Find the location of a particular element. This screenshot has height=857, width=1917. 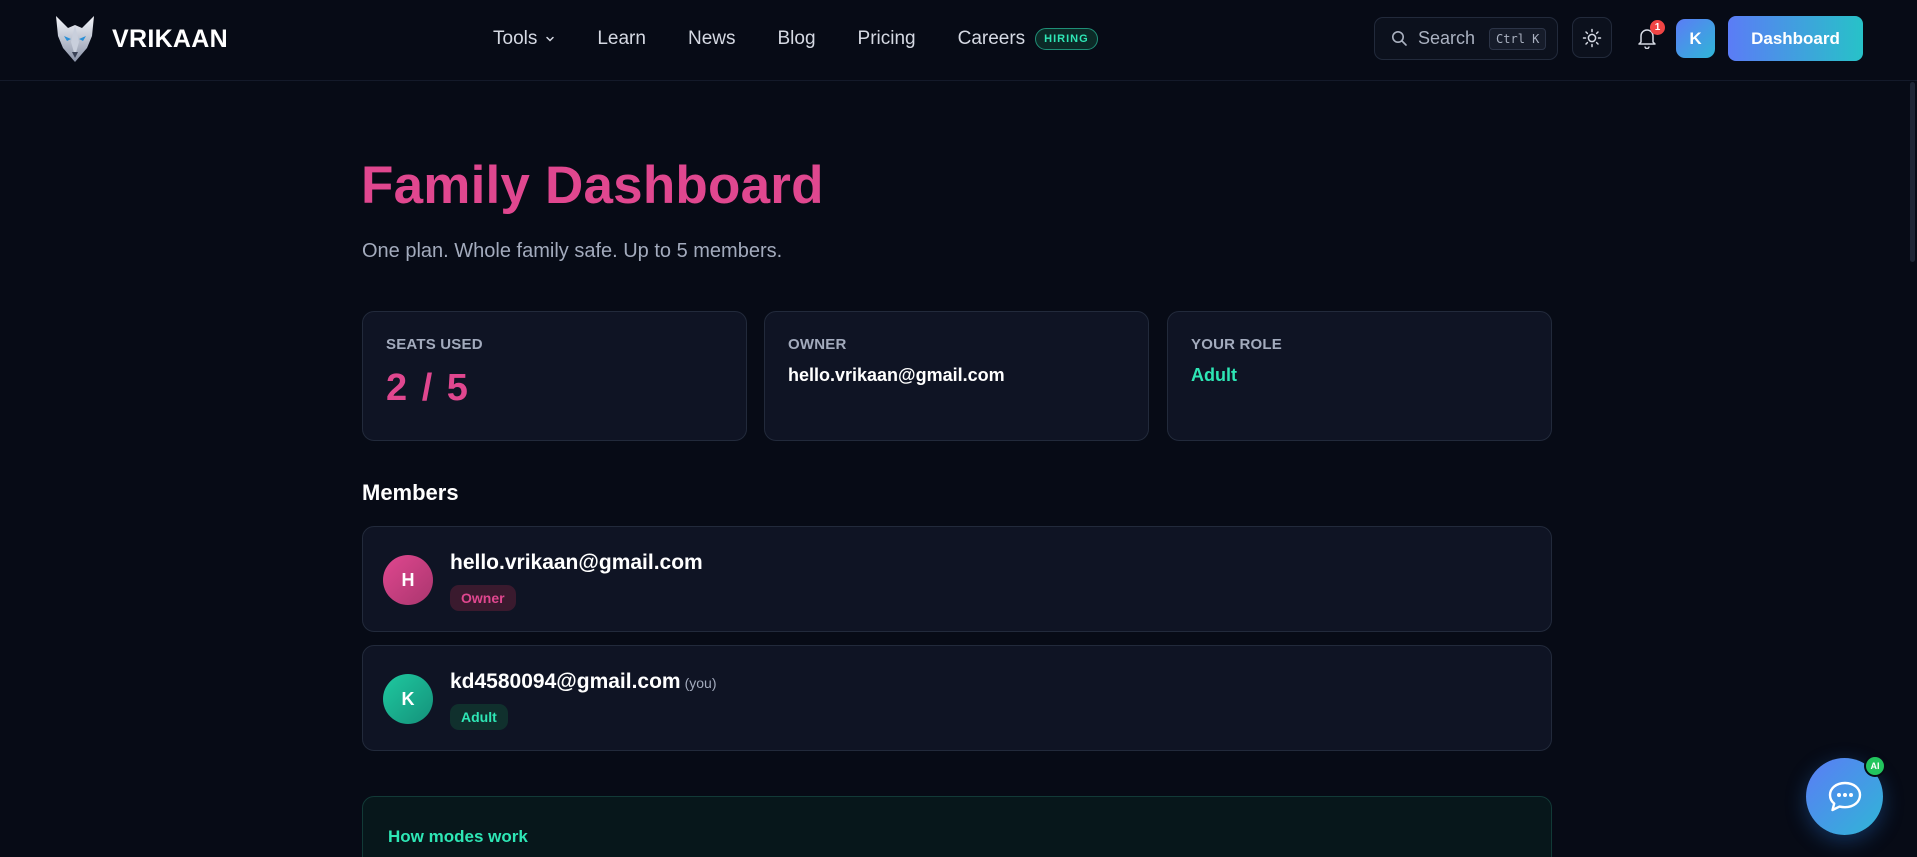

nav-careers-label: Careers is located at coordinates (991, 38).